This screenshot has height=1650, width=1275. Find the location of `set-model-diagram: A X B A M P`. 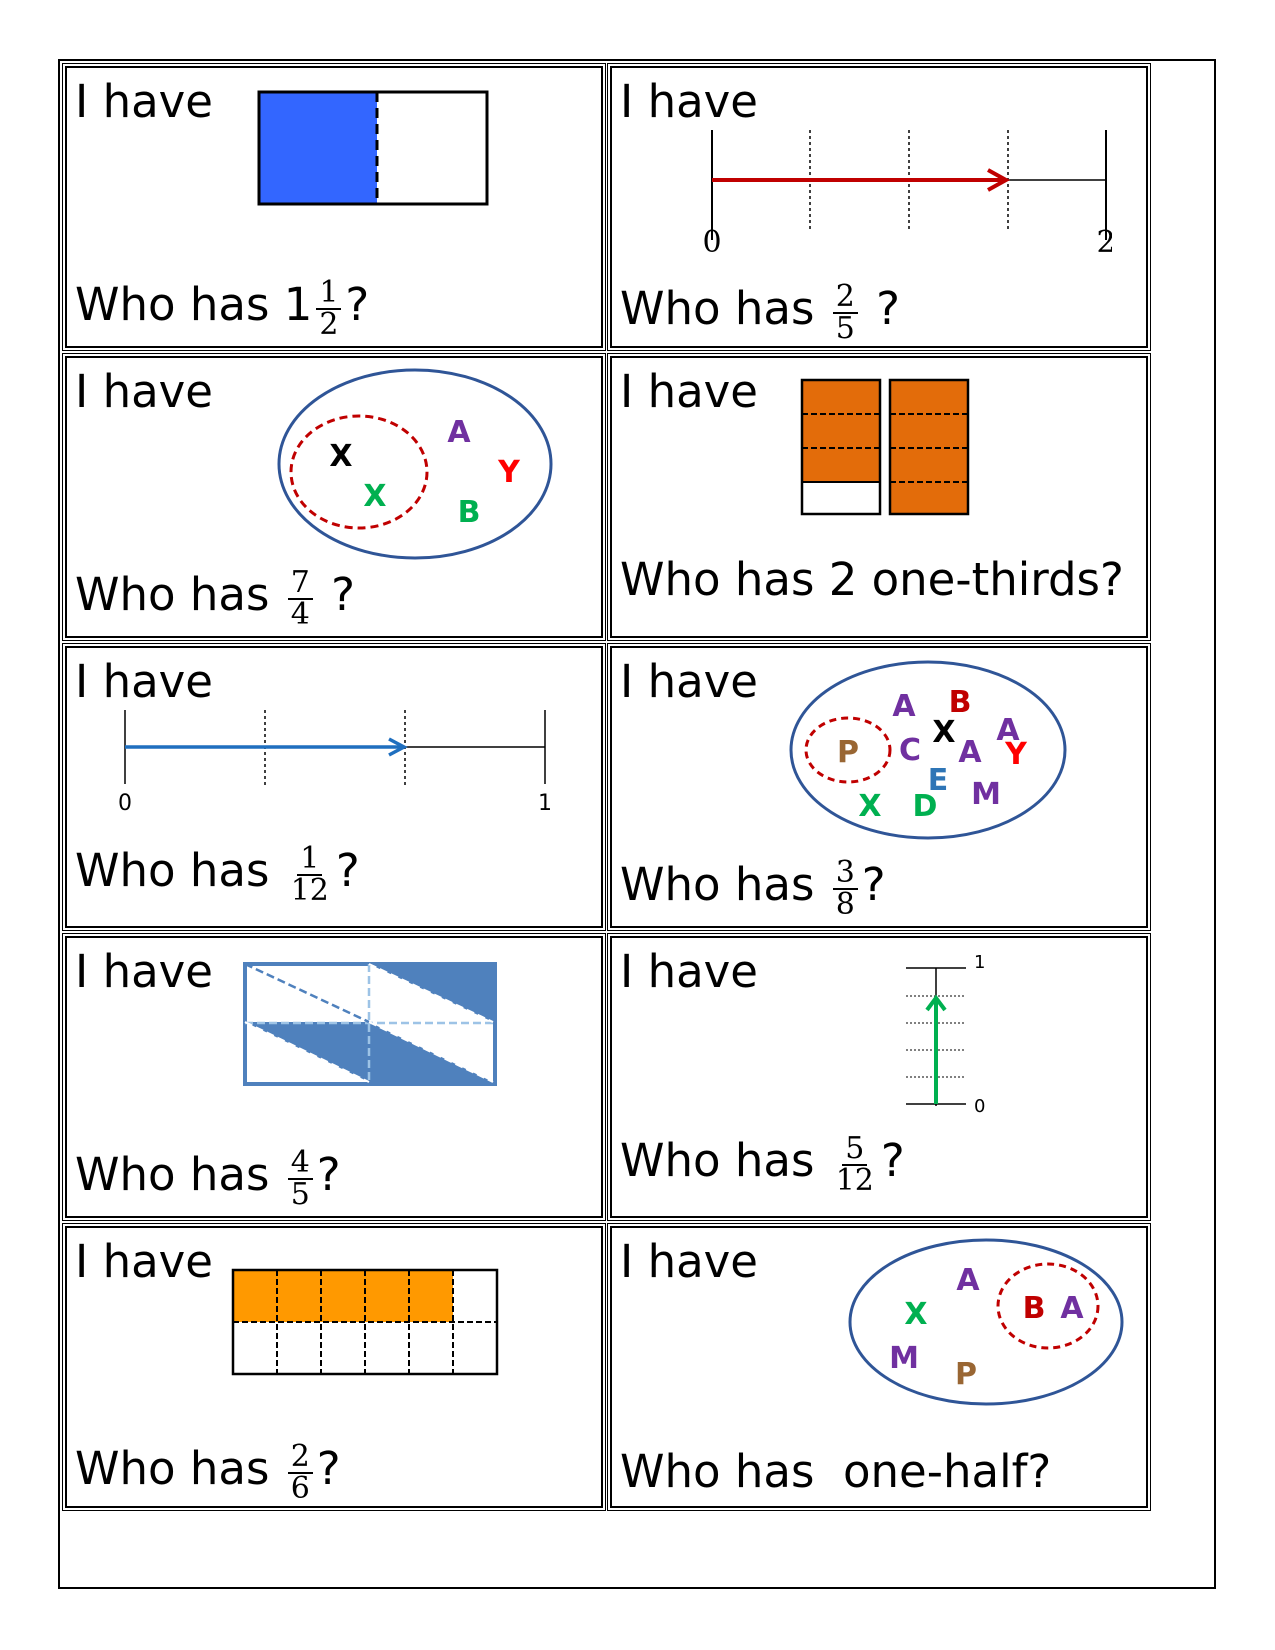

set-model-diagram: A X B A M P is located at coordinates (986, 1322).